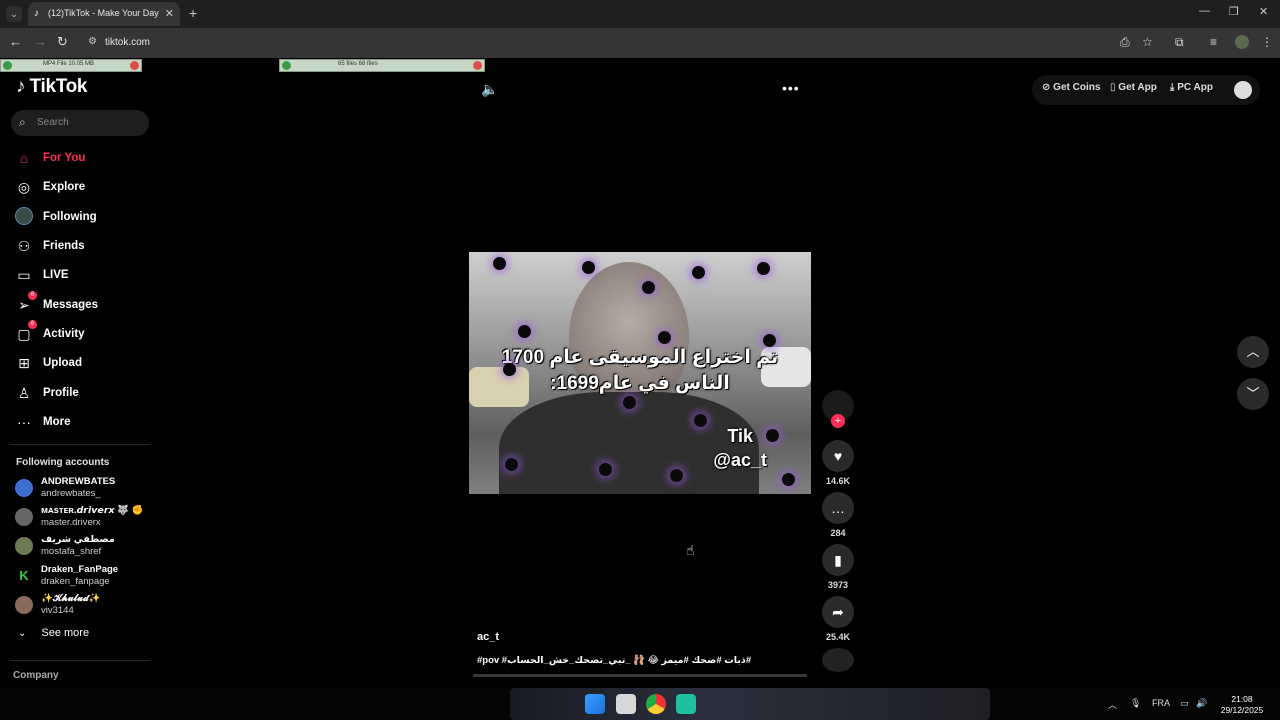 The height and width of the screenshot is (720, 1280). I want to click on browser-tab-bar: ⌄ ♪ (12)TikTok - Make Your Day ✕ + — ❐ ✕, so click(640, 14).